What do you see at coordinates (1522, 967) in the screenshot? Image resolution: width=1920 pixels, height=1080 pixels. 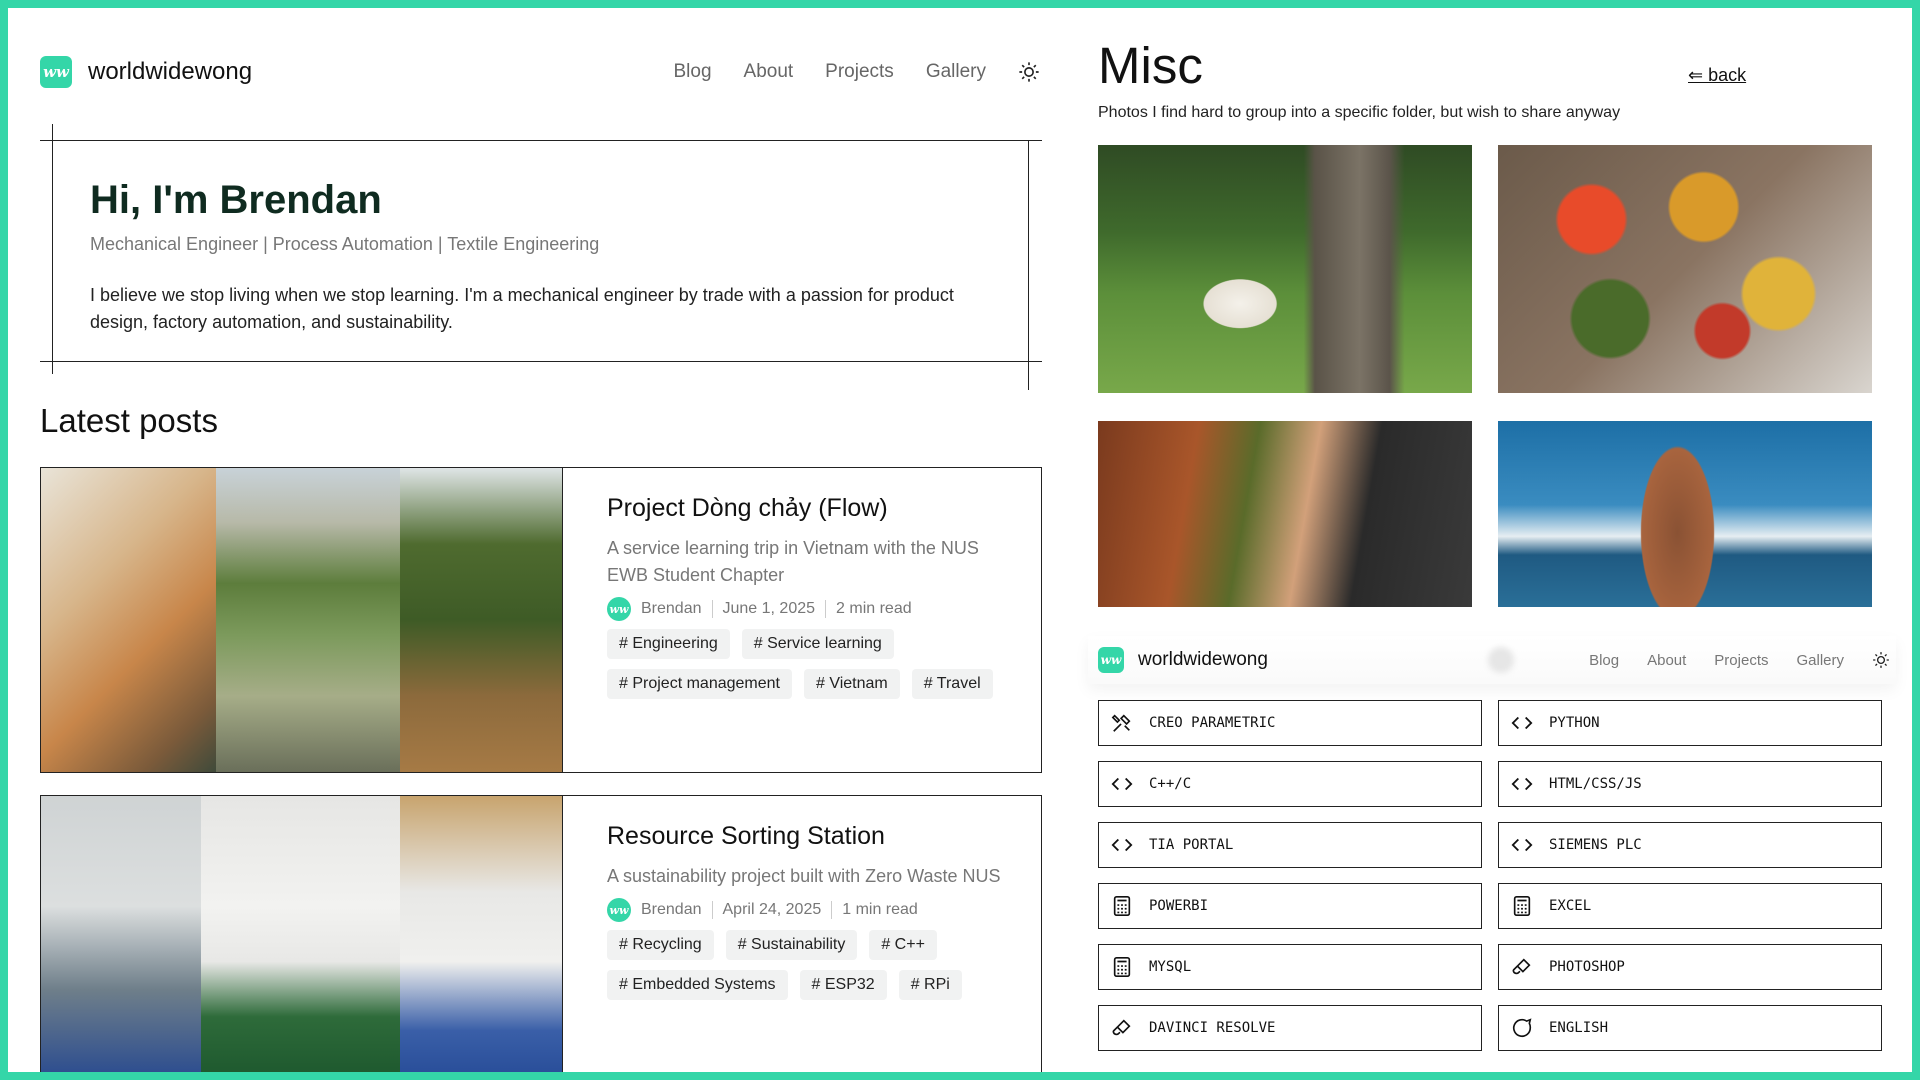 I see `brush-icon` at bounding box center [1522, 967].